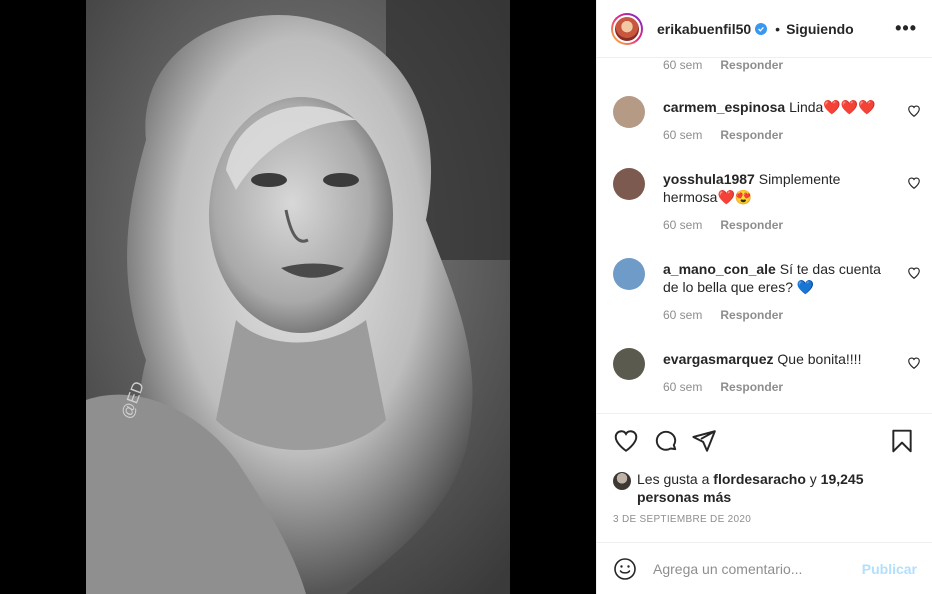  What do you see at coordinates (709, 179) in the screenshot?
I see `commenter-username: yosshula1987` at bounding box center [709, 179].